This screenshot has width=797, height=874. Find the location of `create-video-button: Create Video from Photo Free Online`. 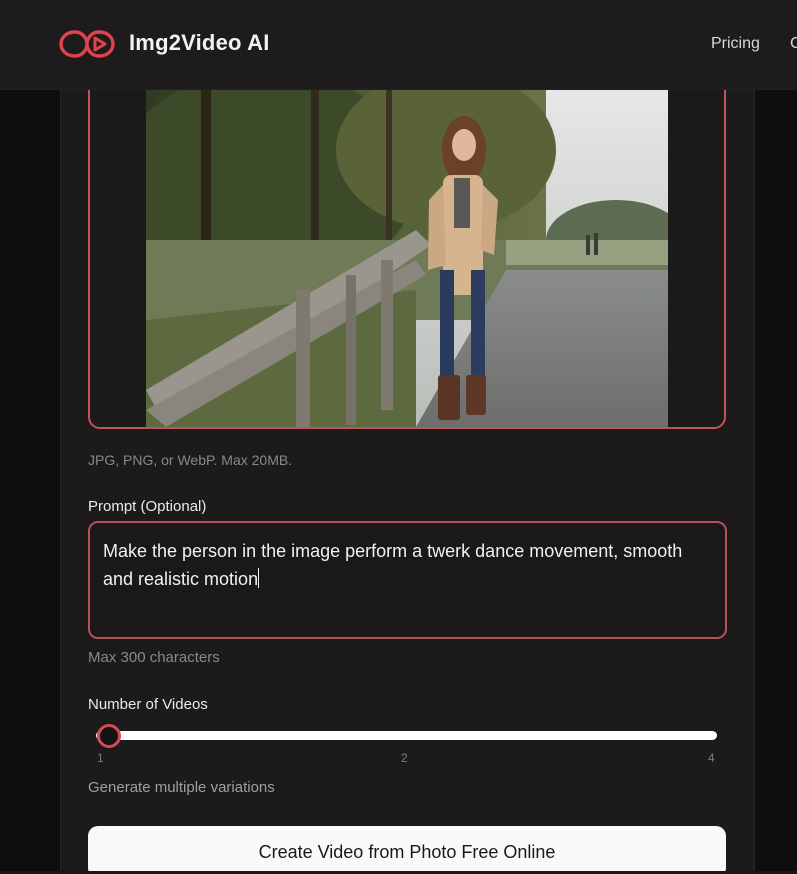

create-video-button: Create Video from Photo Free Online is located at coordinates (407, 850).